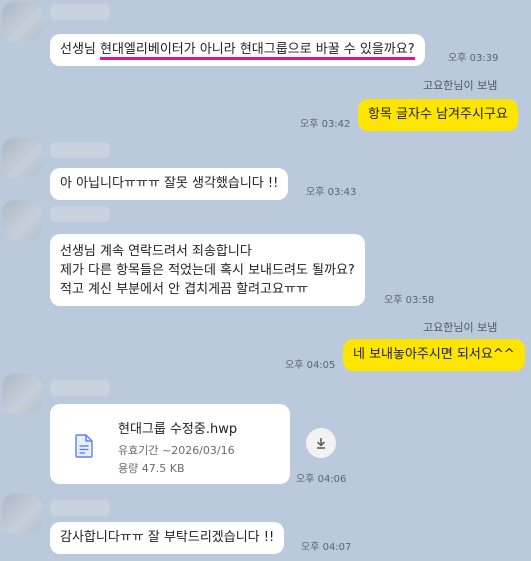 The width and height of the screenshot is (531, 561). What do you see at coordinates (409, 300) in the screenshot?
I see `message-time: 오후 03:58` at bounding box center [409, 300].